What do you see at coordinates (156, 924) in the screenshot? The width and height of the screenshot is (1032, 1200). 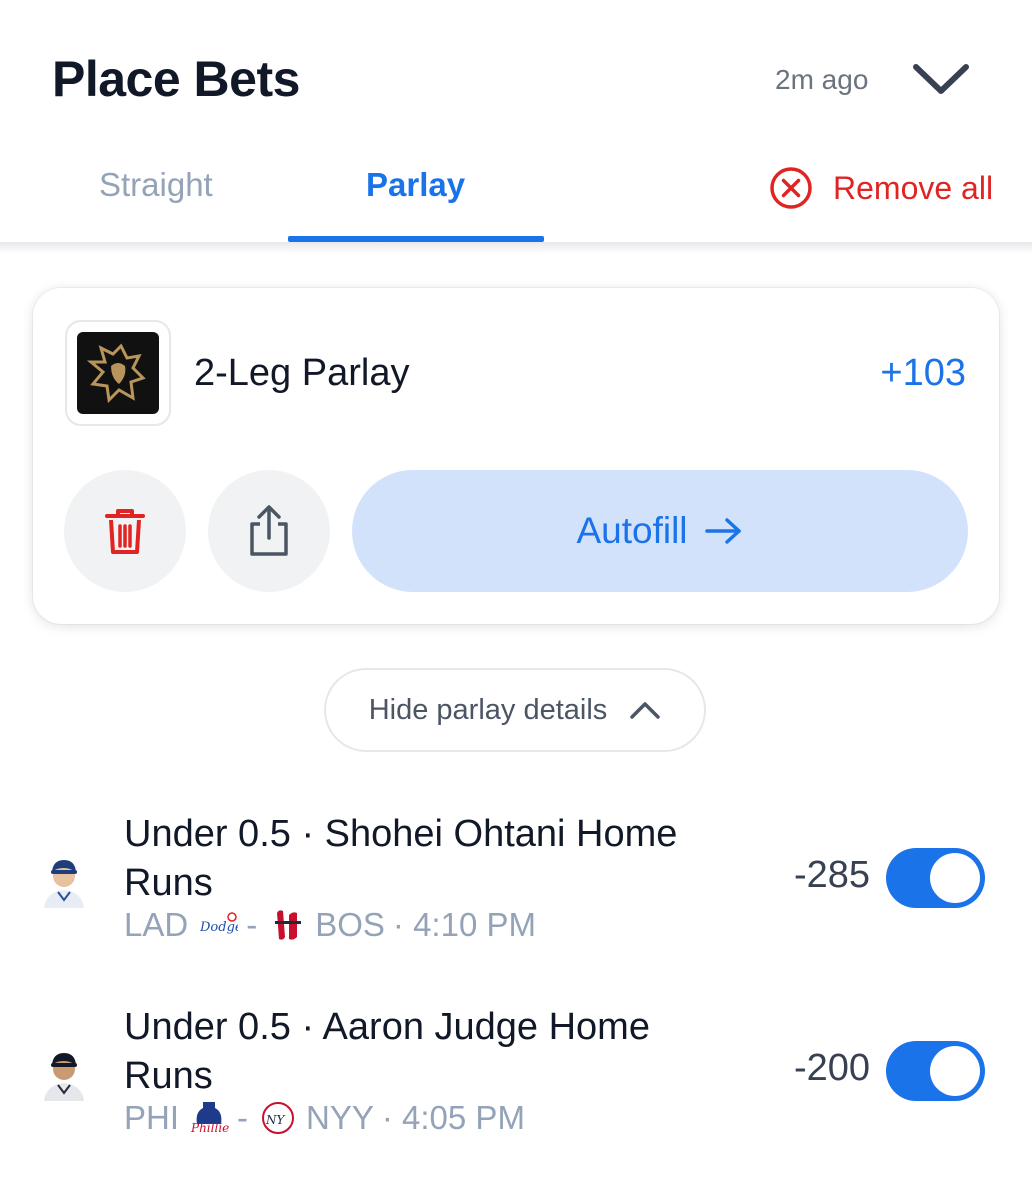 I see `away-team: LAD` at bounding box center [156, 924].